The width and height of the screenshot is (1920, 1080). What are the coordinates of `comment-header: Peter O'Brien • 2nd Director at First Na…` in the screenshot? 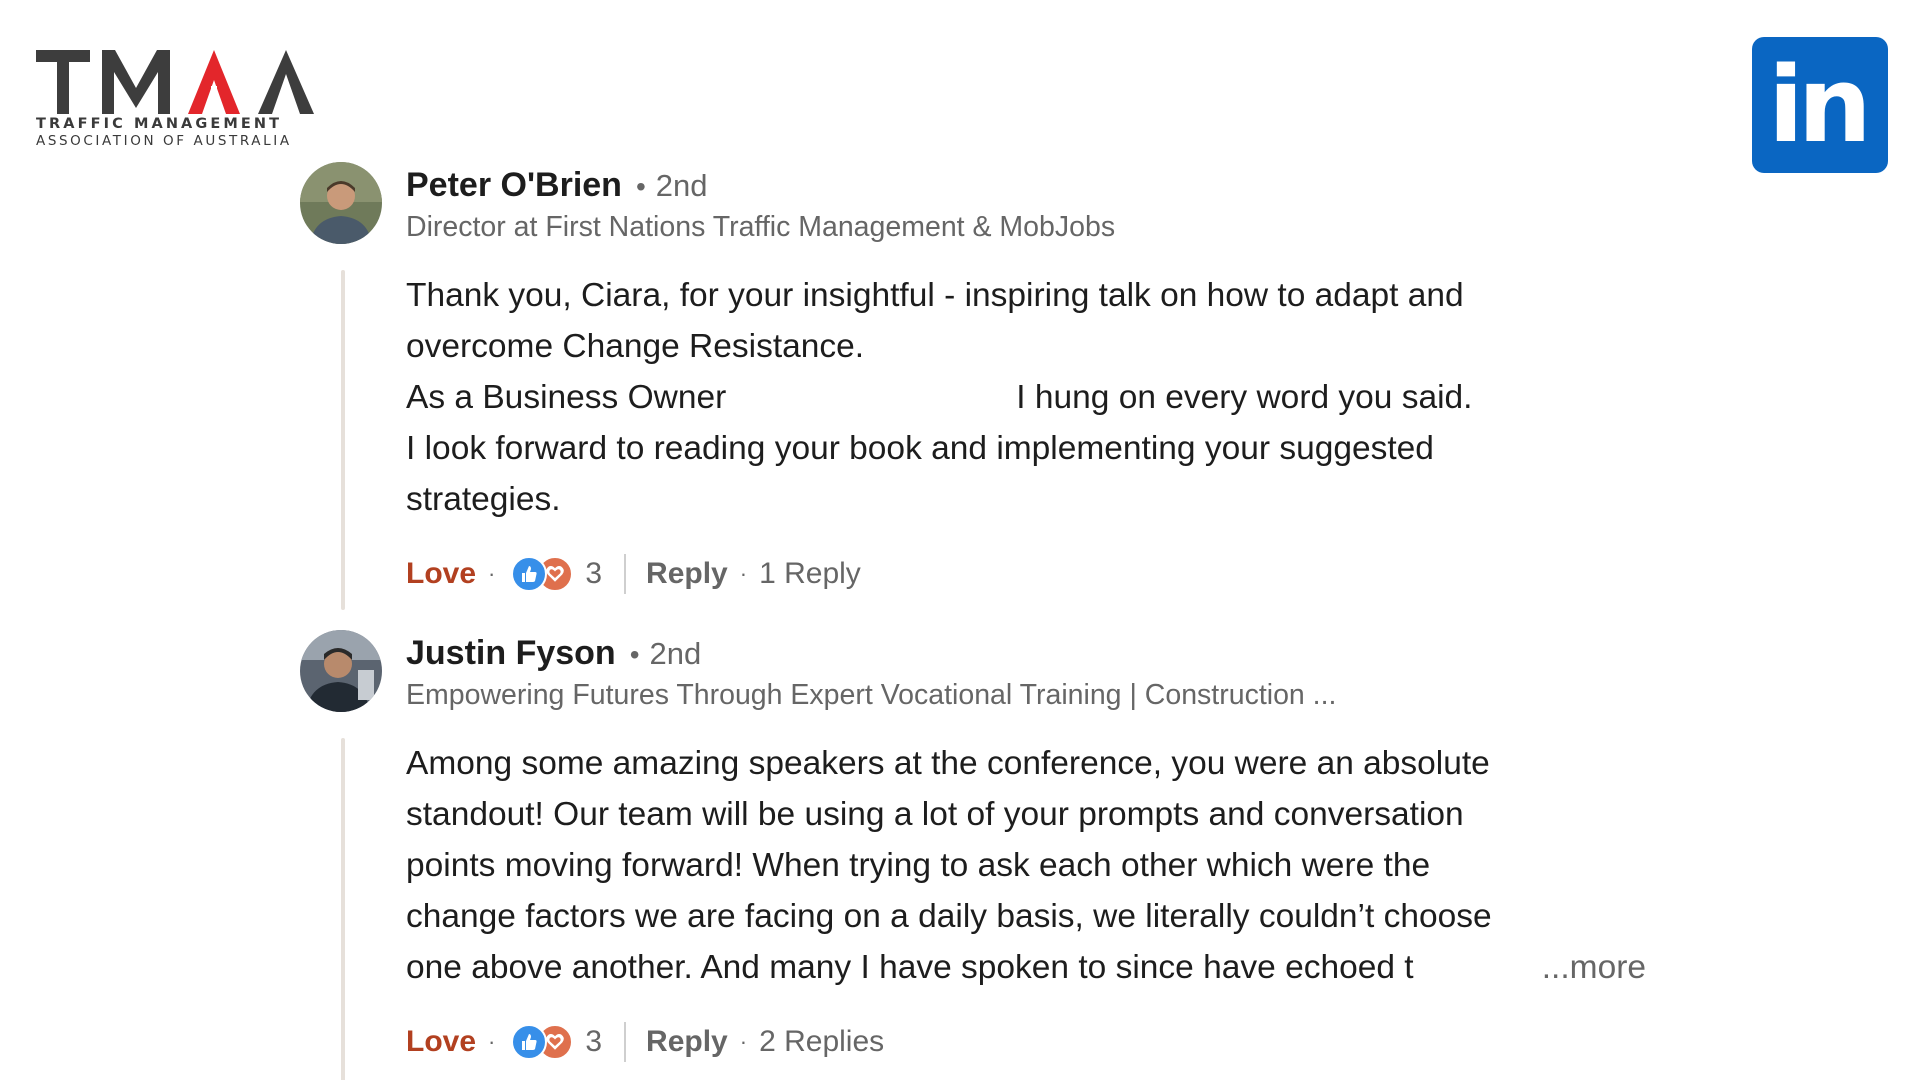 It's located at (760, 205).